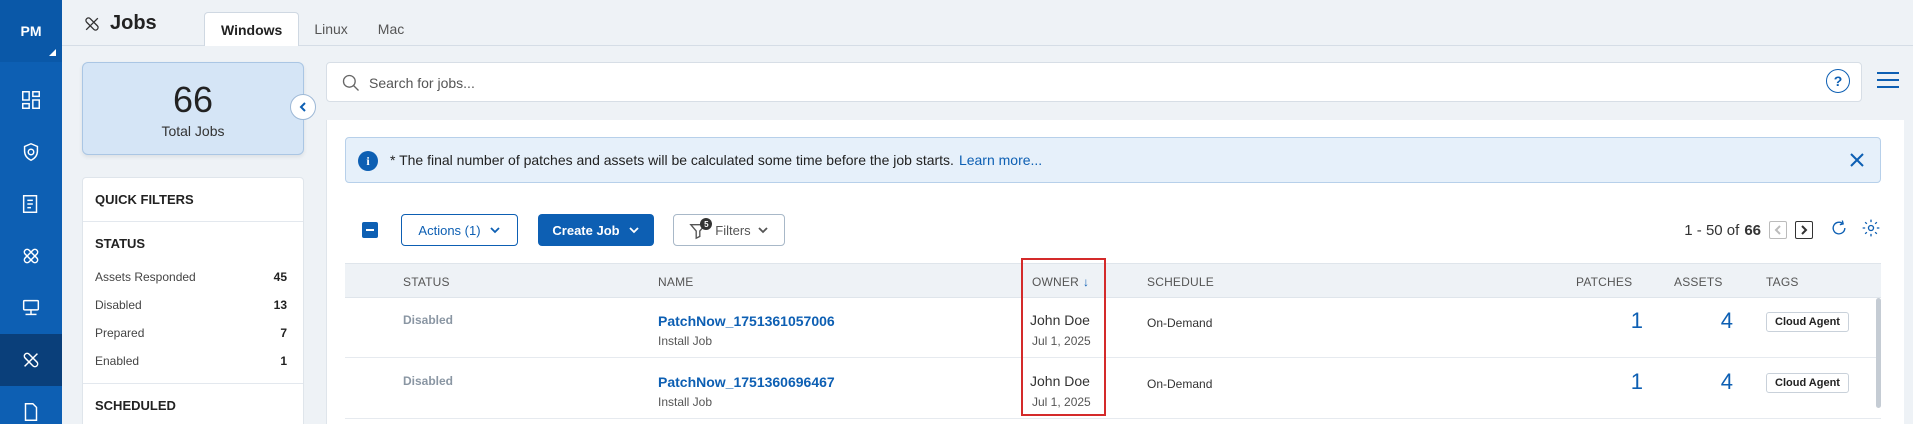 This screenshot has width=1913, height=424. I want to click on next-page-button, so click(1804, 230).